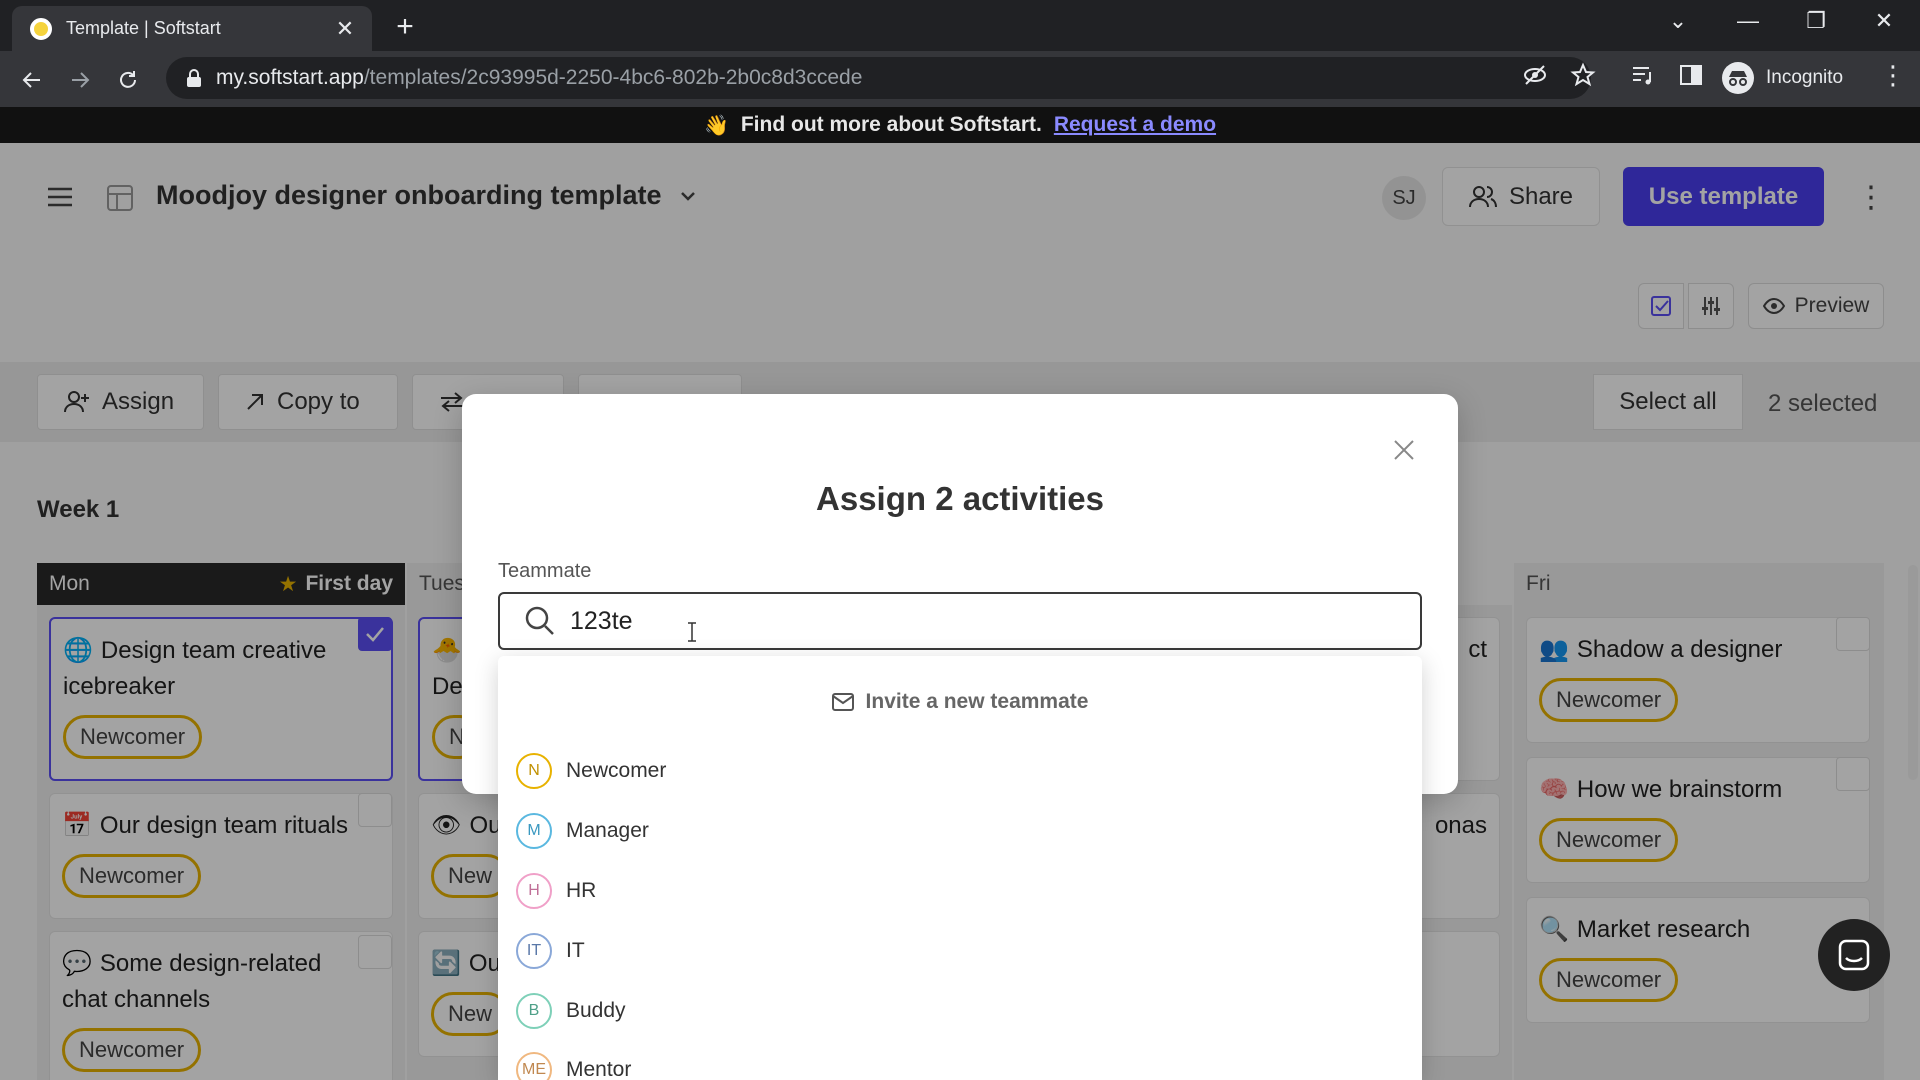 The height and width of the screenshot is (1080, 1920). I want to click on teammate-option-buddy: B Buddy, so click(571, 1011).